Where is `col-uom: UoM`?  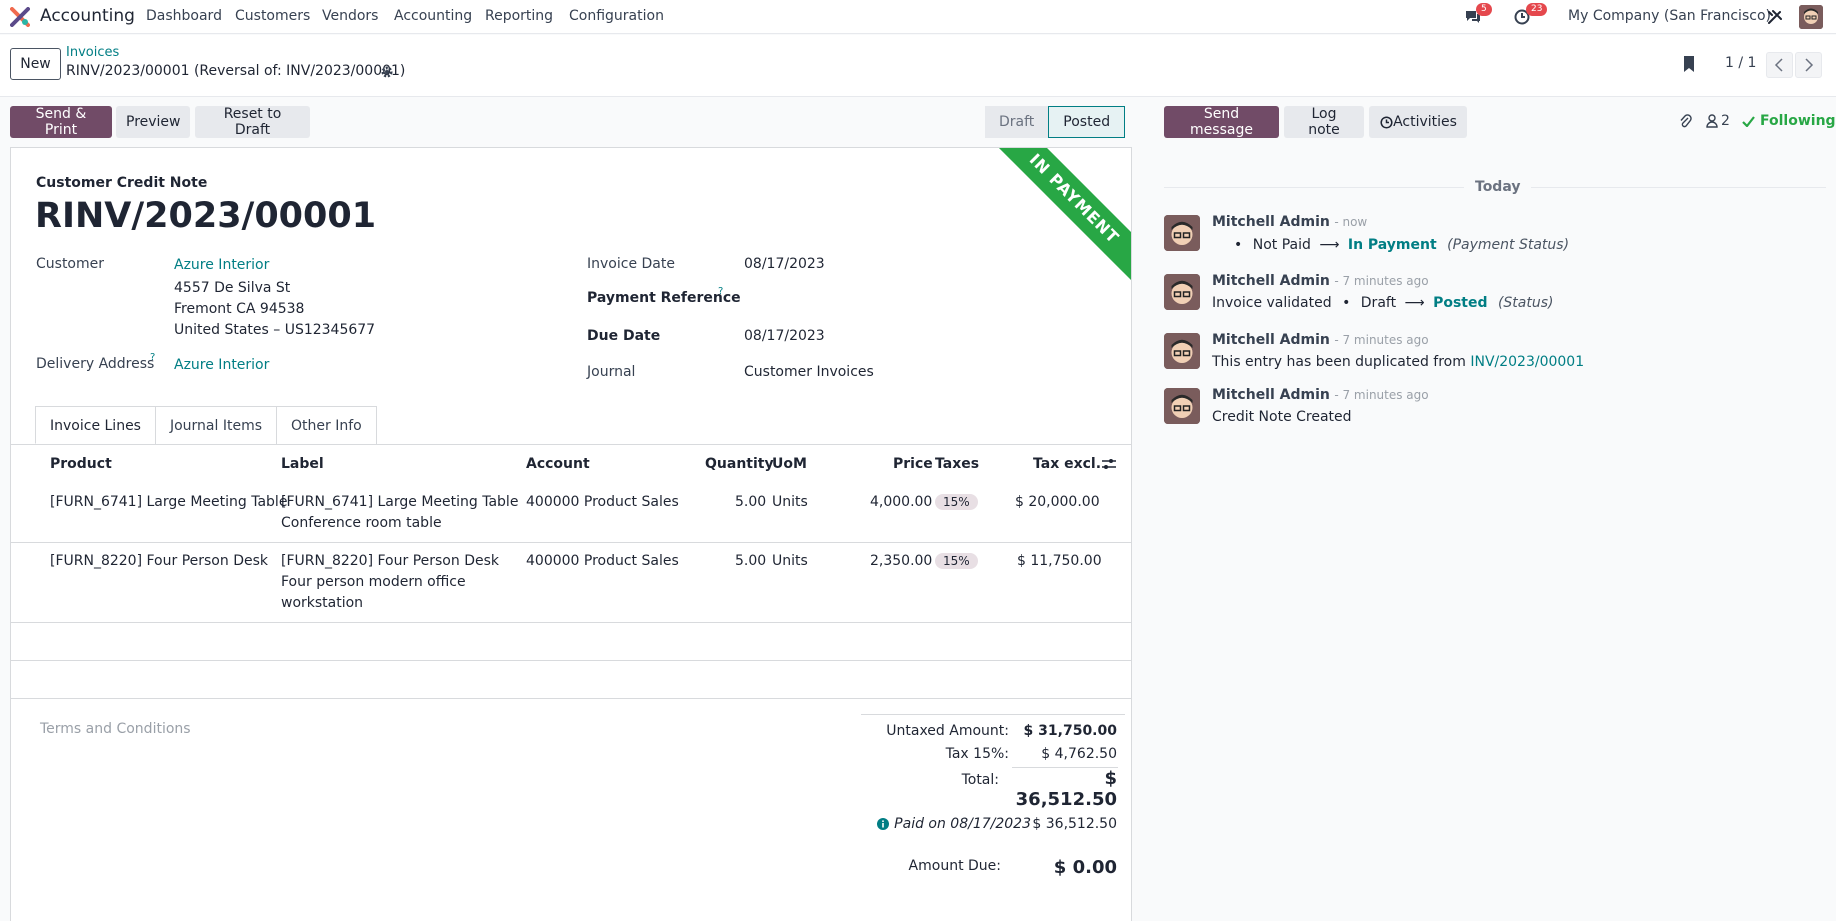
col-uom: UoM is located at coordinates (789, 464).